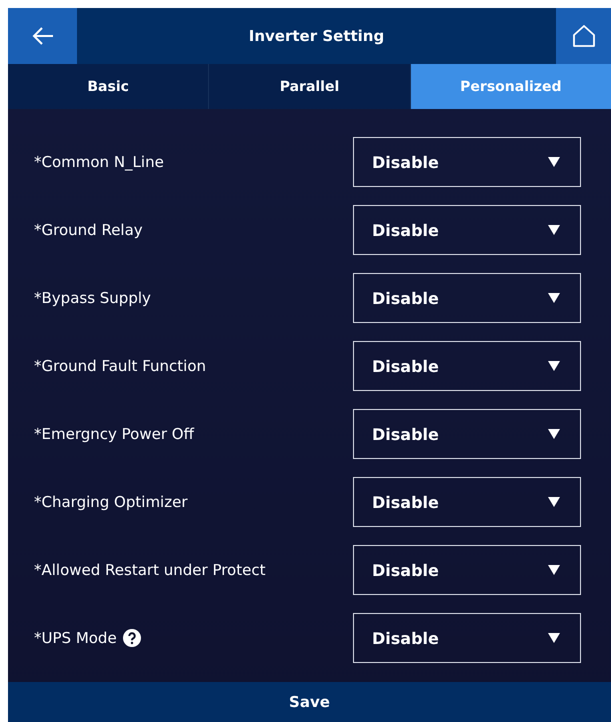 Image resolution: width=611 pixels, height=722 pixels. I want to click on setting-label: *Emergncy Power Off, so click(114, 434).